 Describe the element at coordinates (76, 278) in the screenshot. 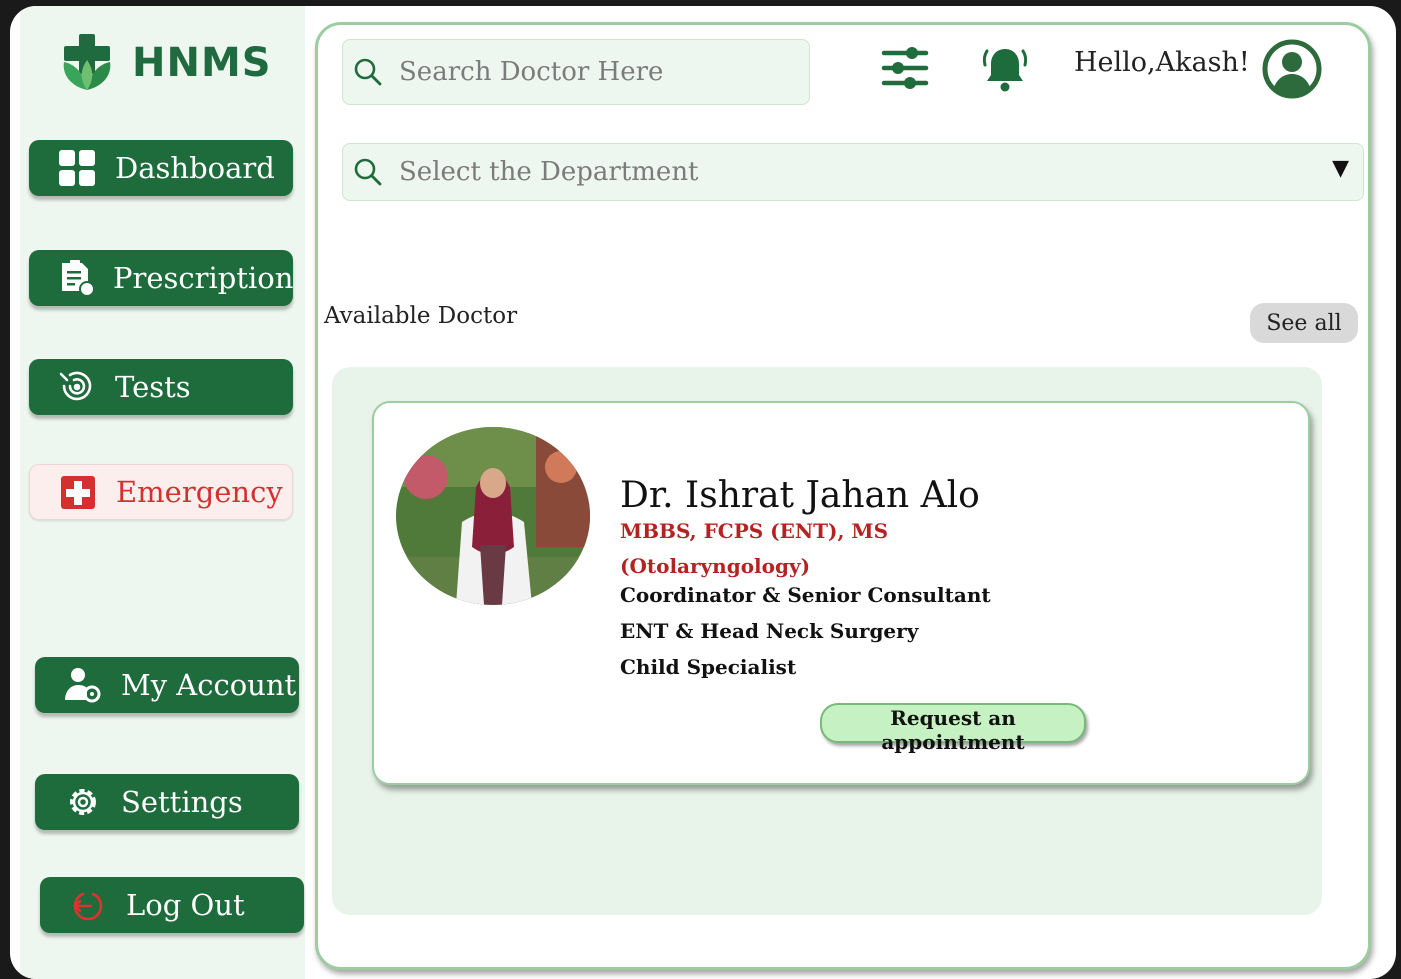

I see `prescription-icon` at that location.